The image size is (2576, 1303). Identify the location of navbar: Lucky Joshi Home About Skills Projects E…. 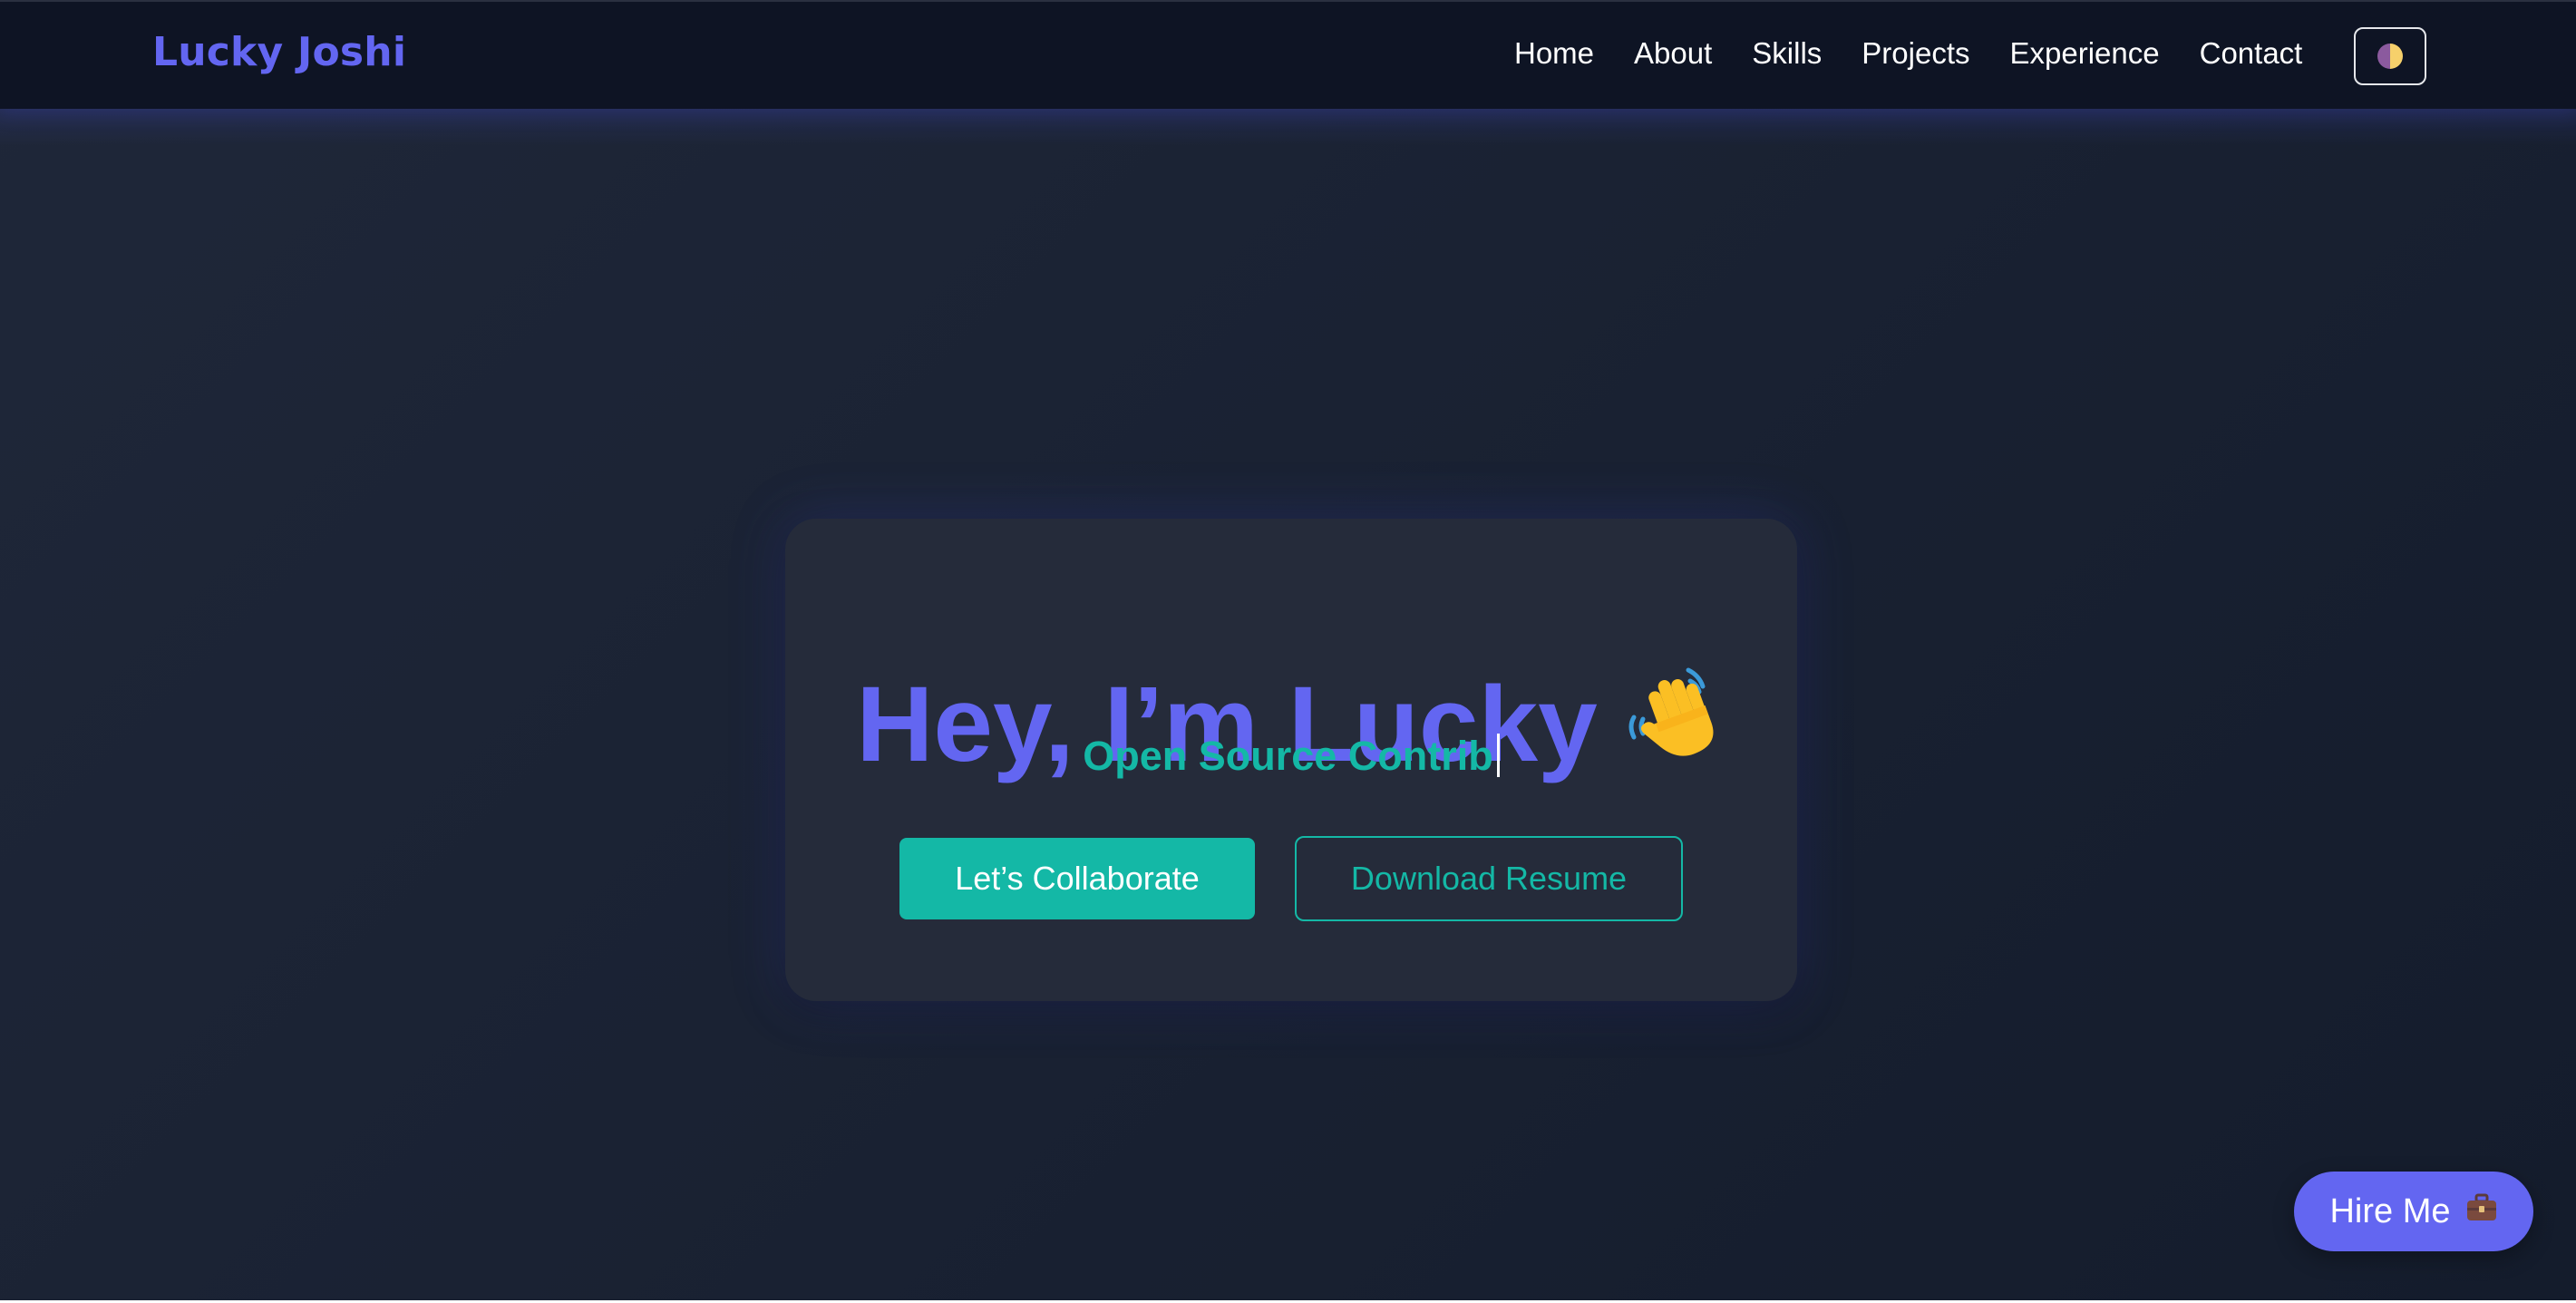
(1288, 54).